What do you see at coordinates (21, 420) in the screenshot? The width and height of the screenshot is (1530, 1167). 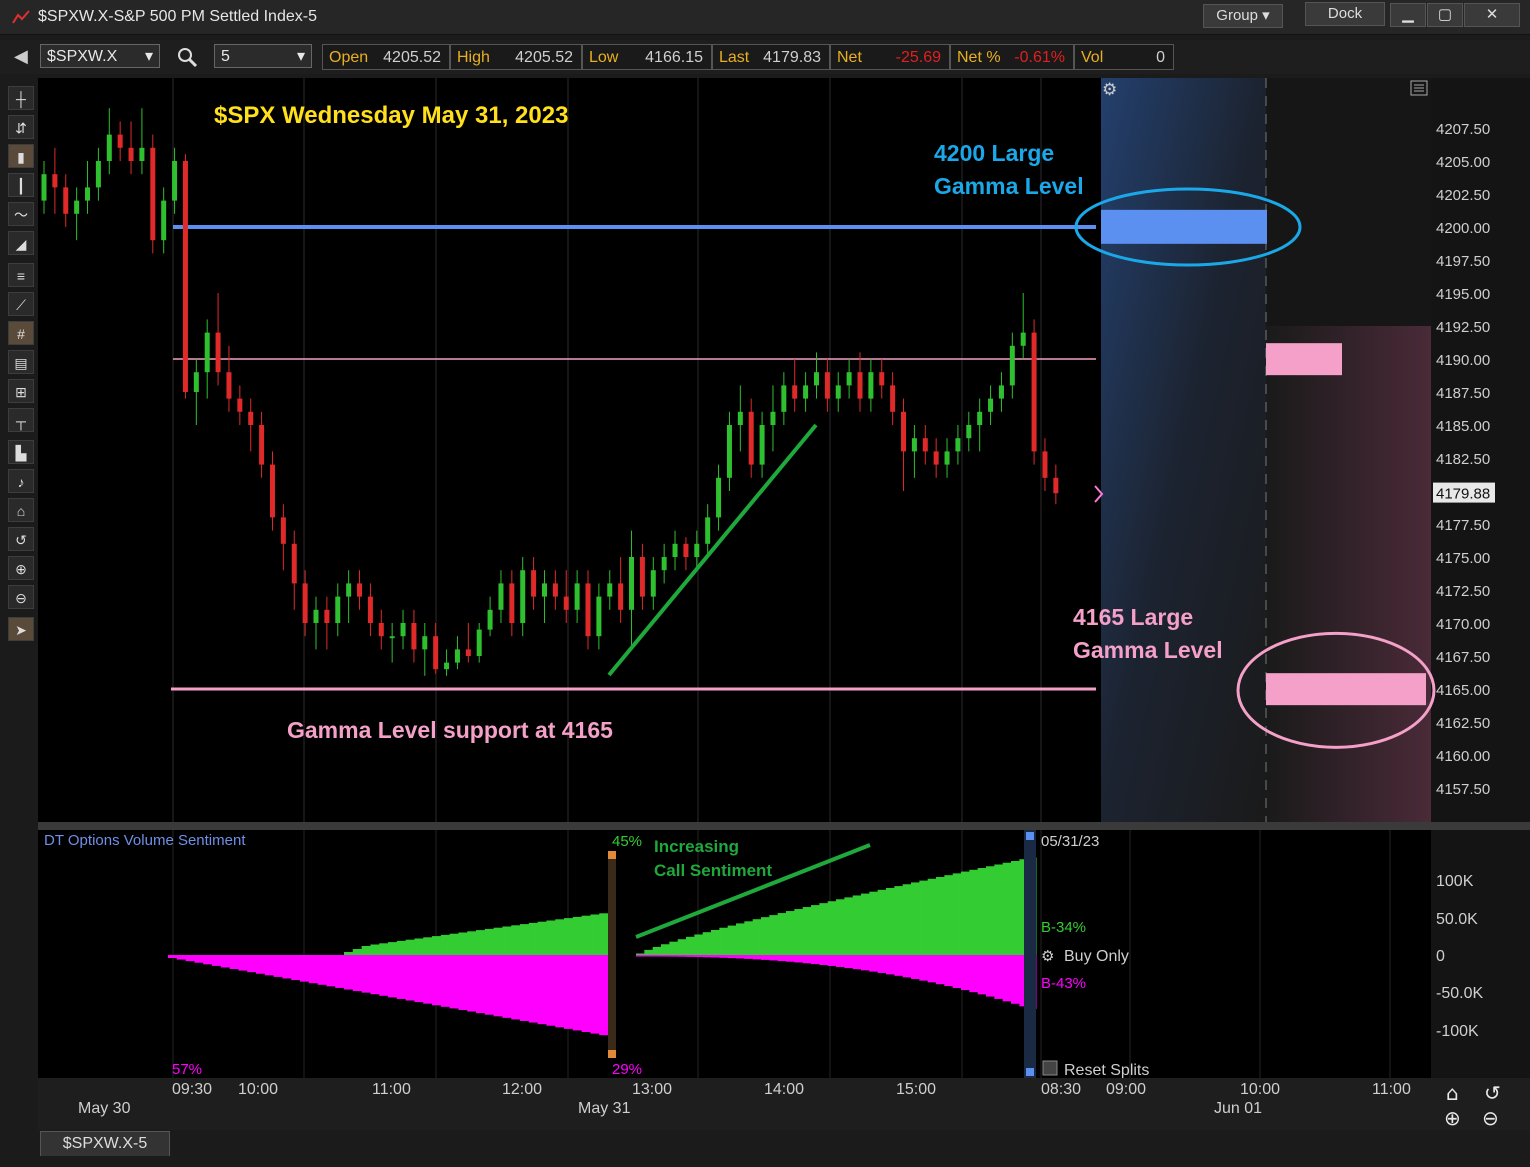 I see `hline-tool-icon: ┬` at bounding box center [21, 420].